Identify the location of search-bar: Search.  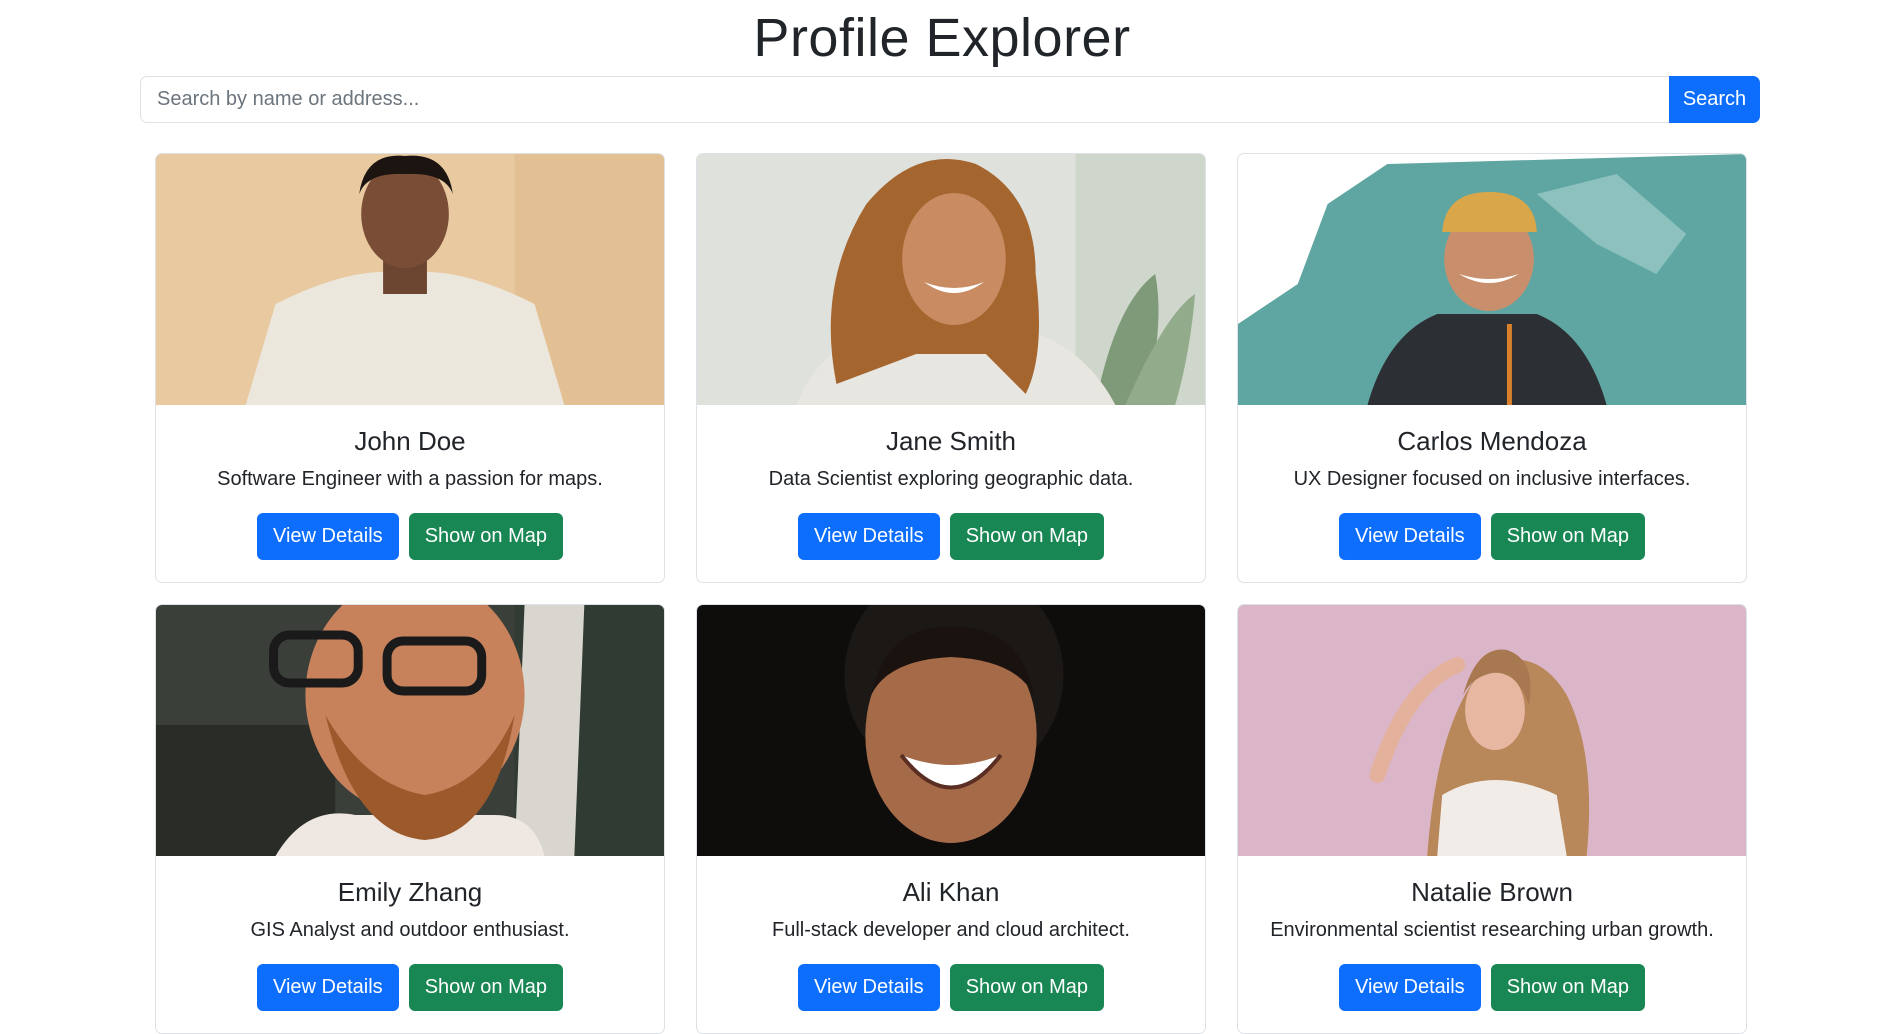
(950, 99).